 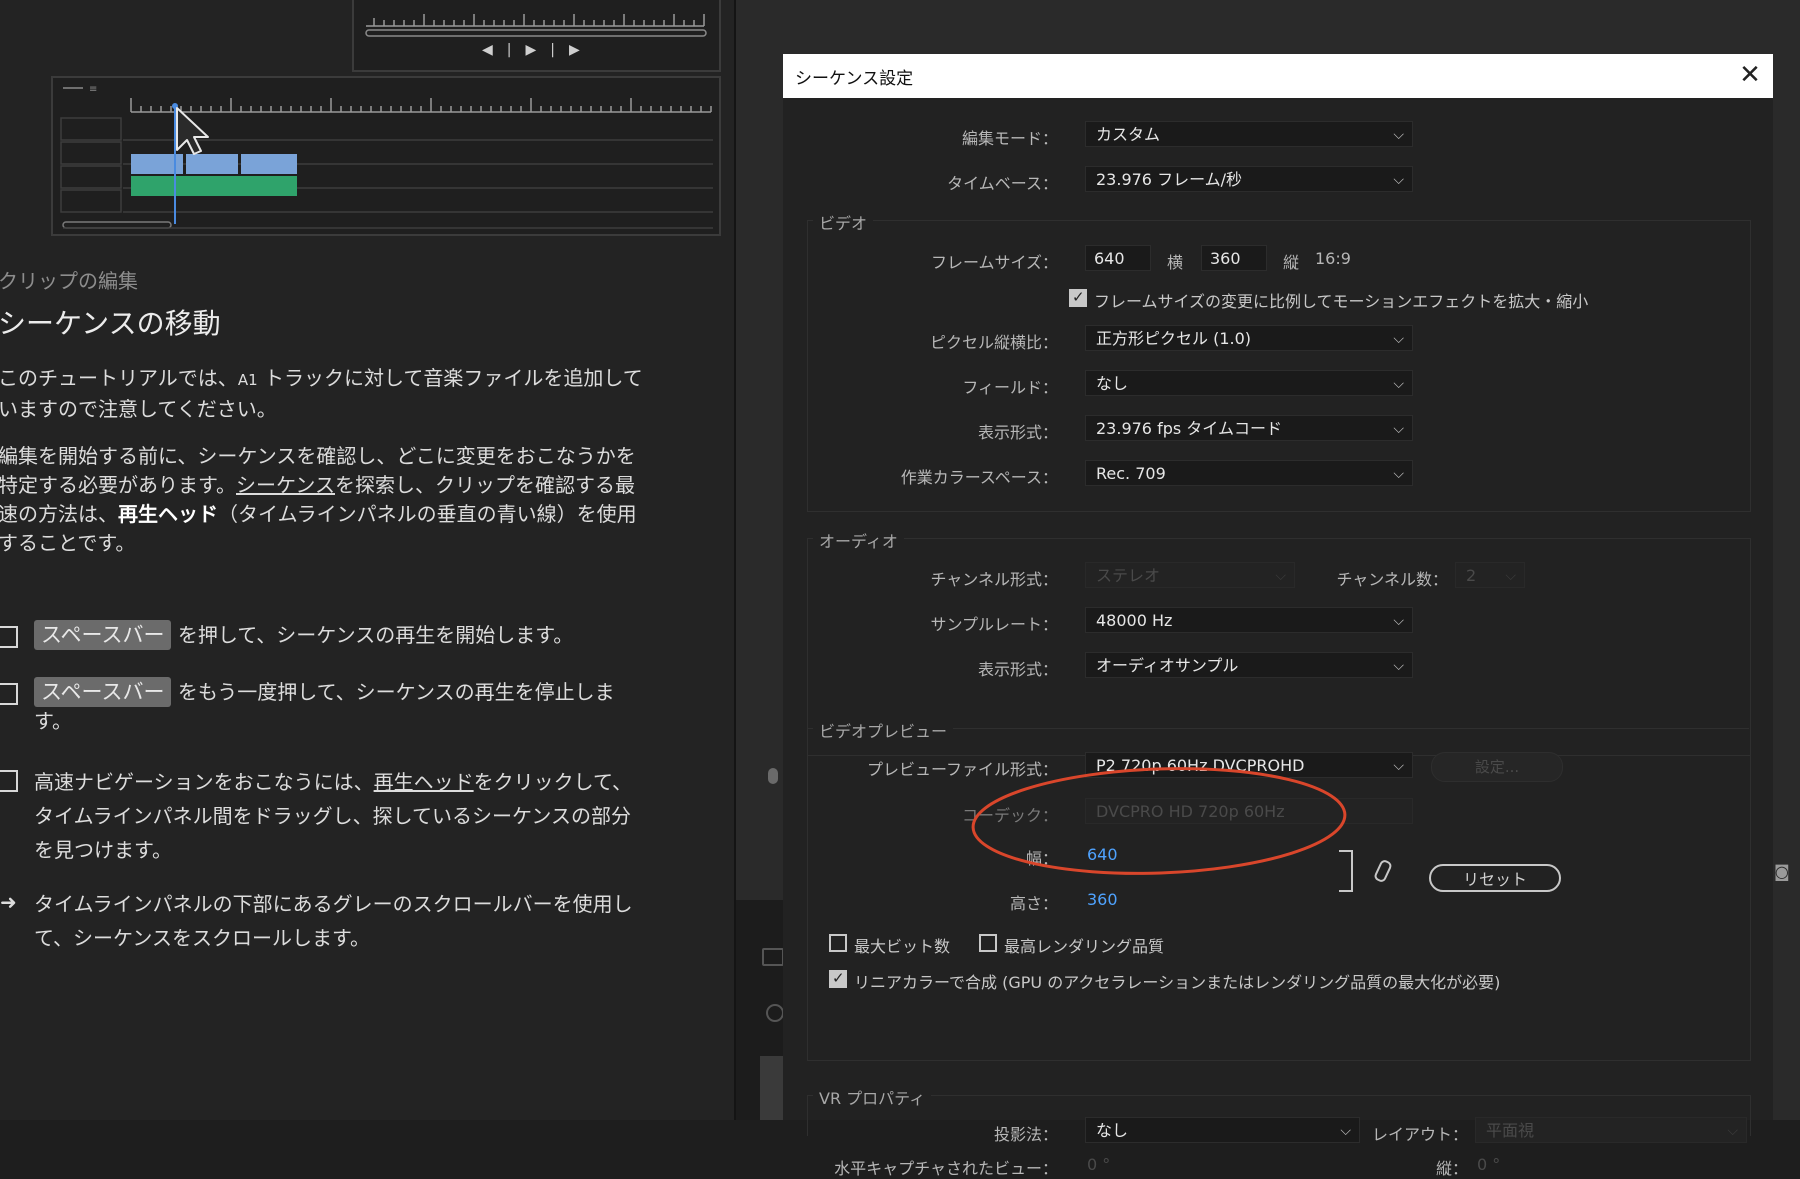 I want to click on step-forward-icon: |▶, so click(x=571, y=50).